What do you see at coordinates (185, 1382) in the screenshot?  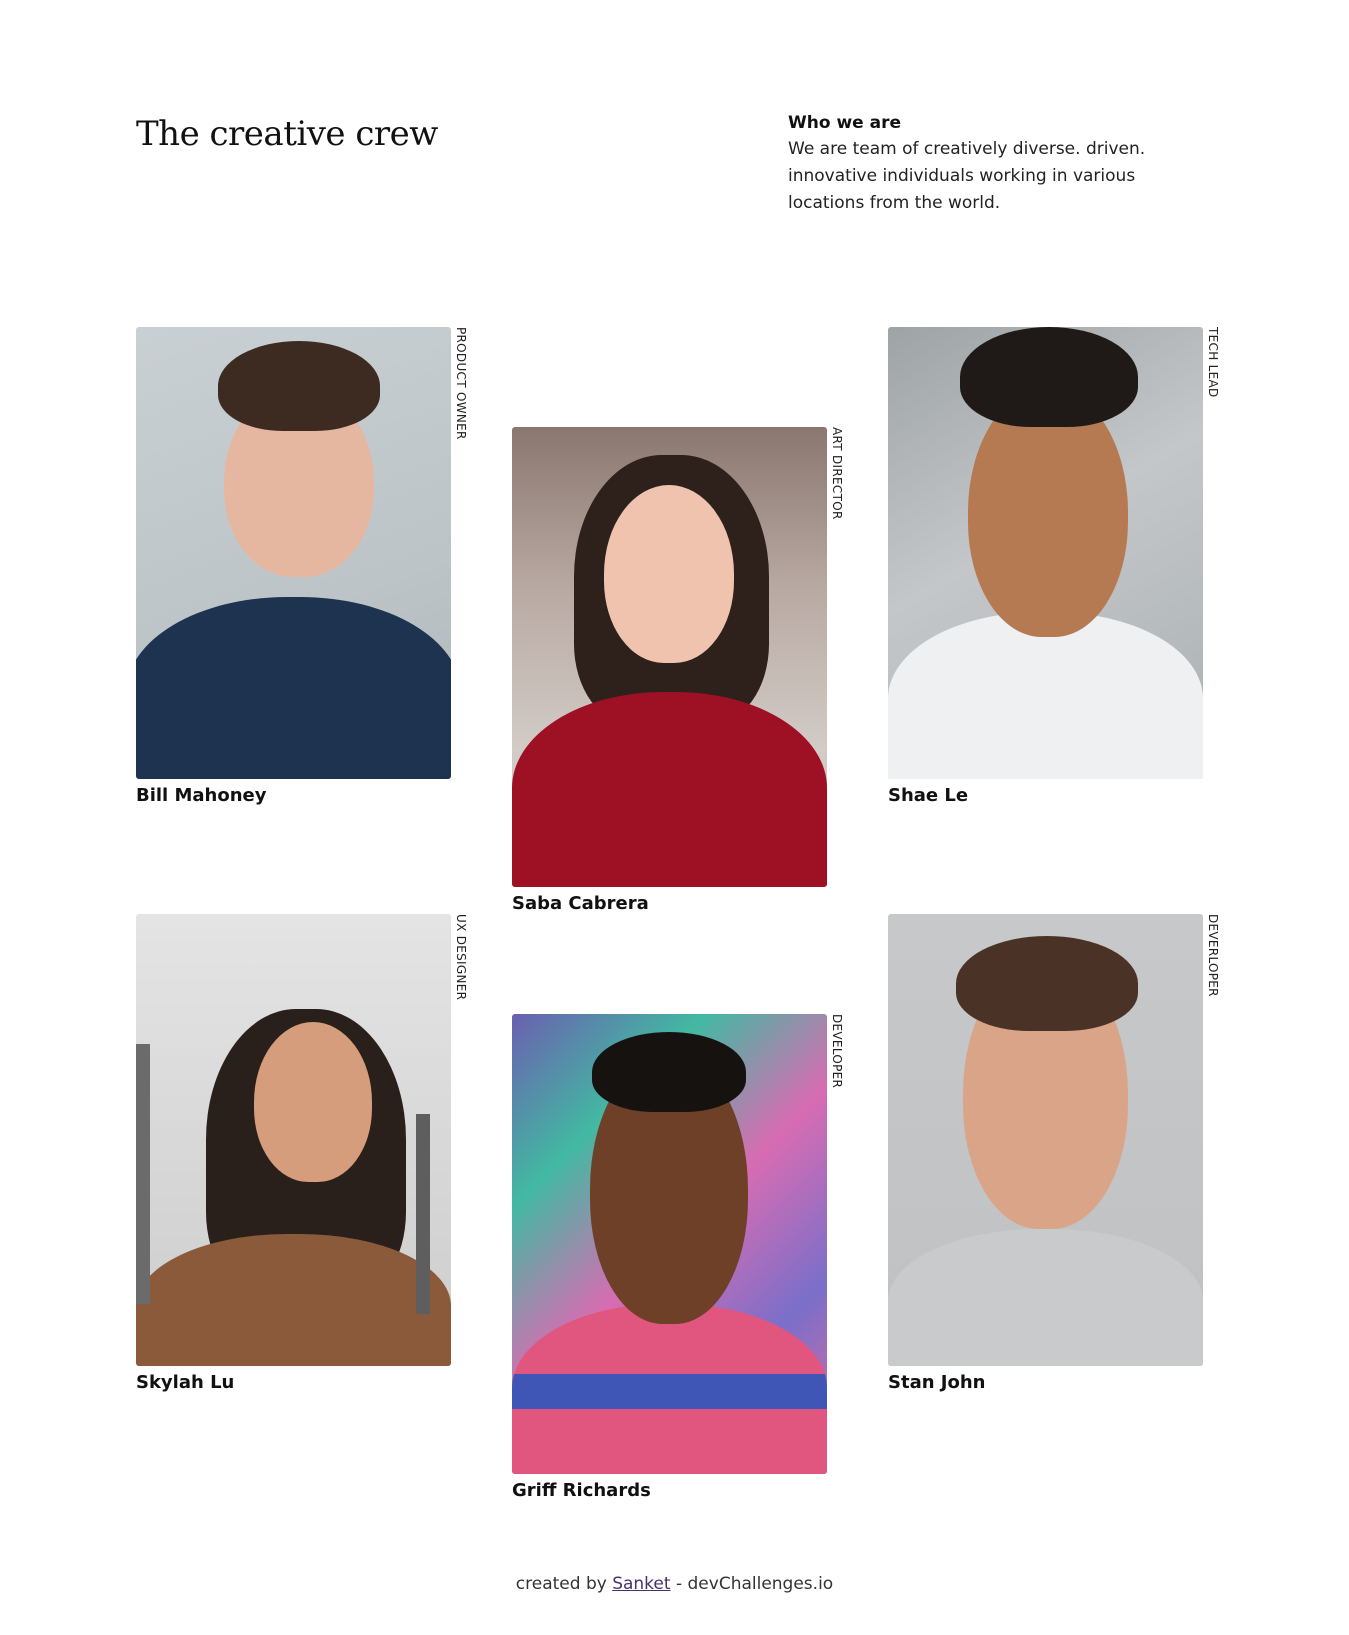 I see `member-name: Skylah Lu` at bounding box center [185, 1382].